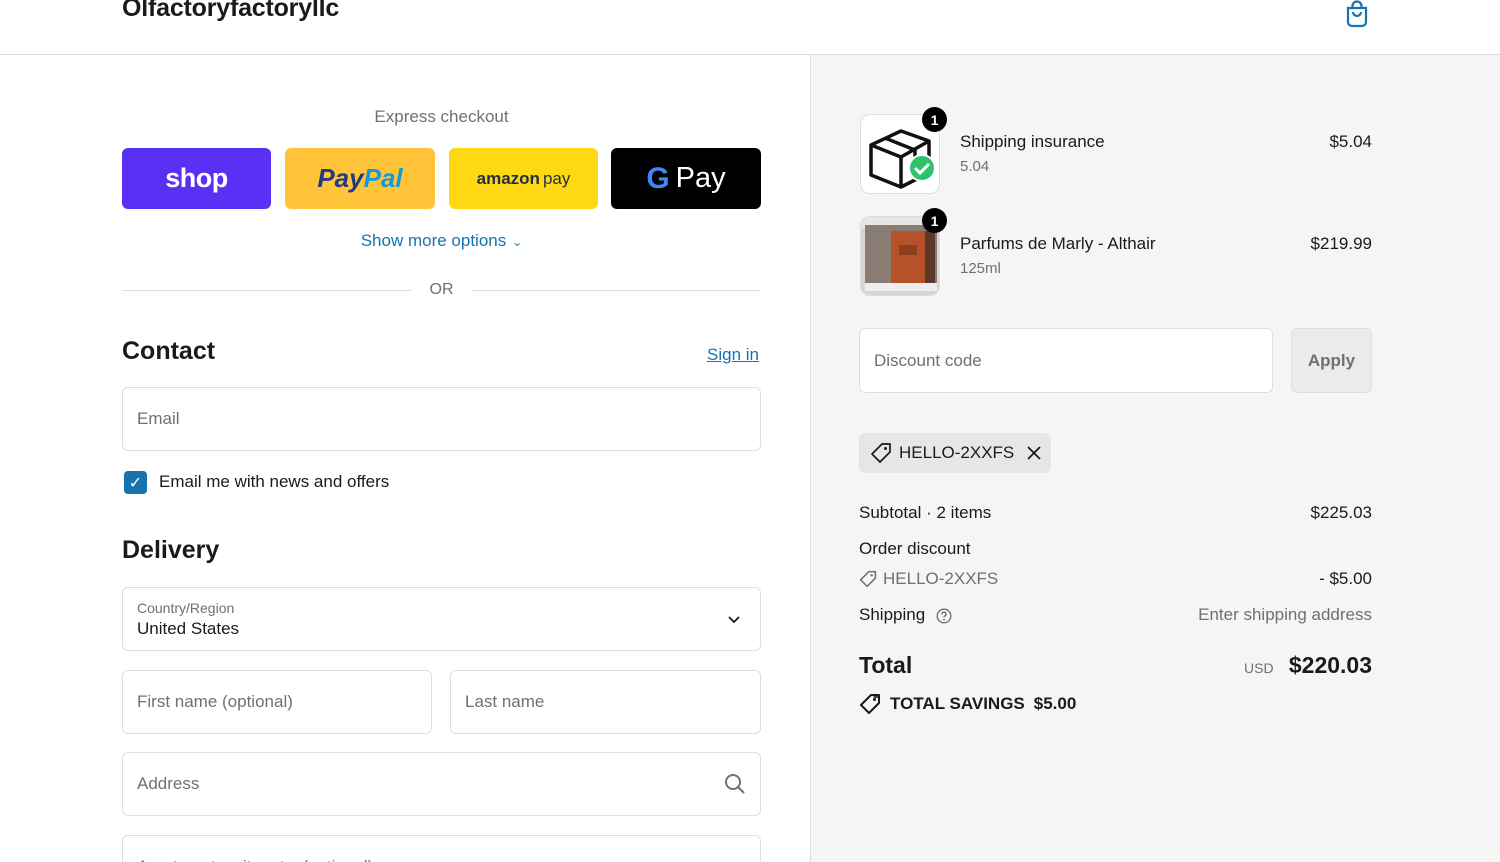 The height and width of the screenshot is (862, 1500). Describe the element at coordinates (448, 419) in the screenshot. I see `email-input` at that location.